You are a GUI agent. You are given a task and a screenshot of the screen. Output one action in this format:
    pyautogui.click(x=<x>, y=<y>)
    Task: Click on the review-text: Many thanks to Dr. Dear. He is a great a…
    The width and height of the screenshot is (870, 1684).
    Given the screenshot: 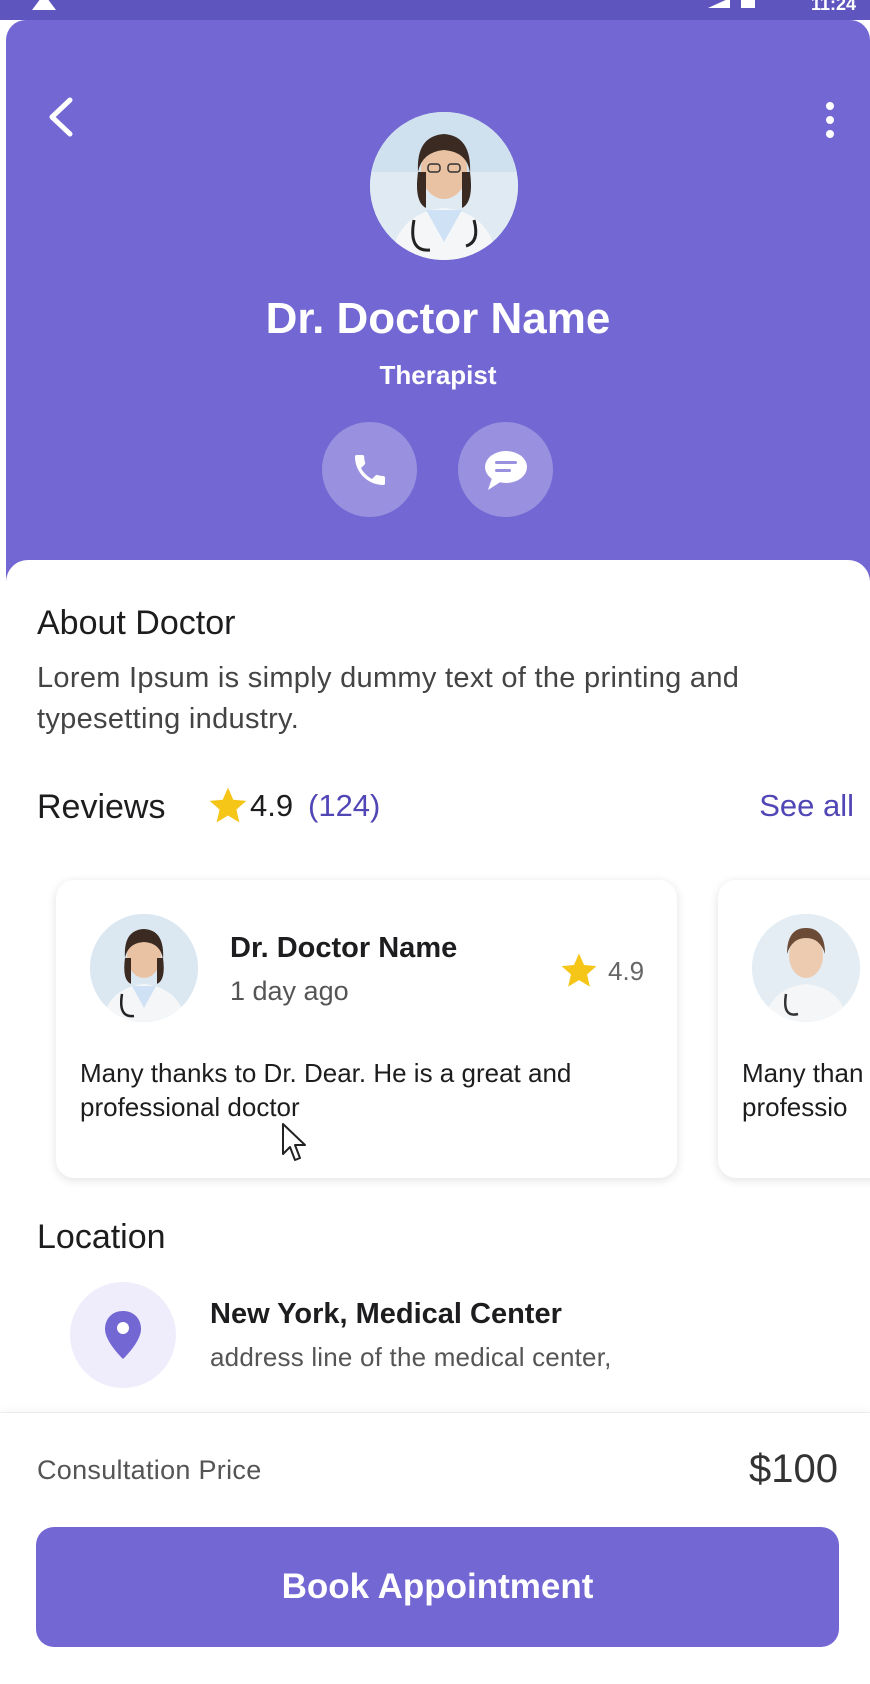 What is the action you would take?
    pyautogui.click(x=326, y=1090)
    